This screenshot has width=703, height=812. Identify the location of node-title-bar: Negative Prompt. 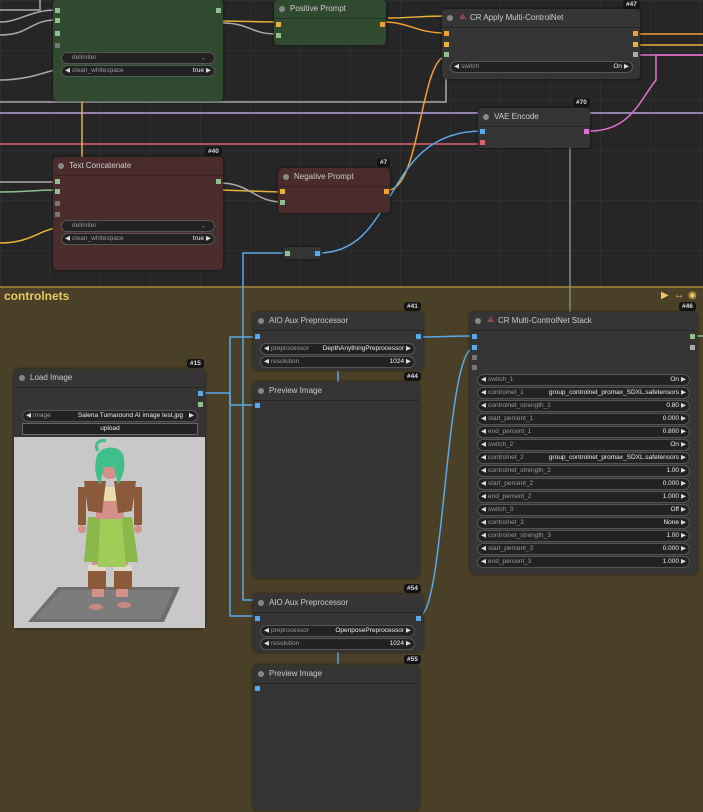
(334, 177).